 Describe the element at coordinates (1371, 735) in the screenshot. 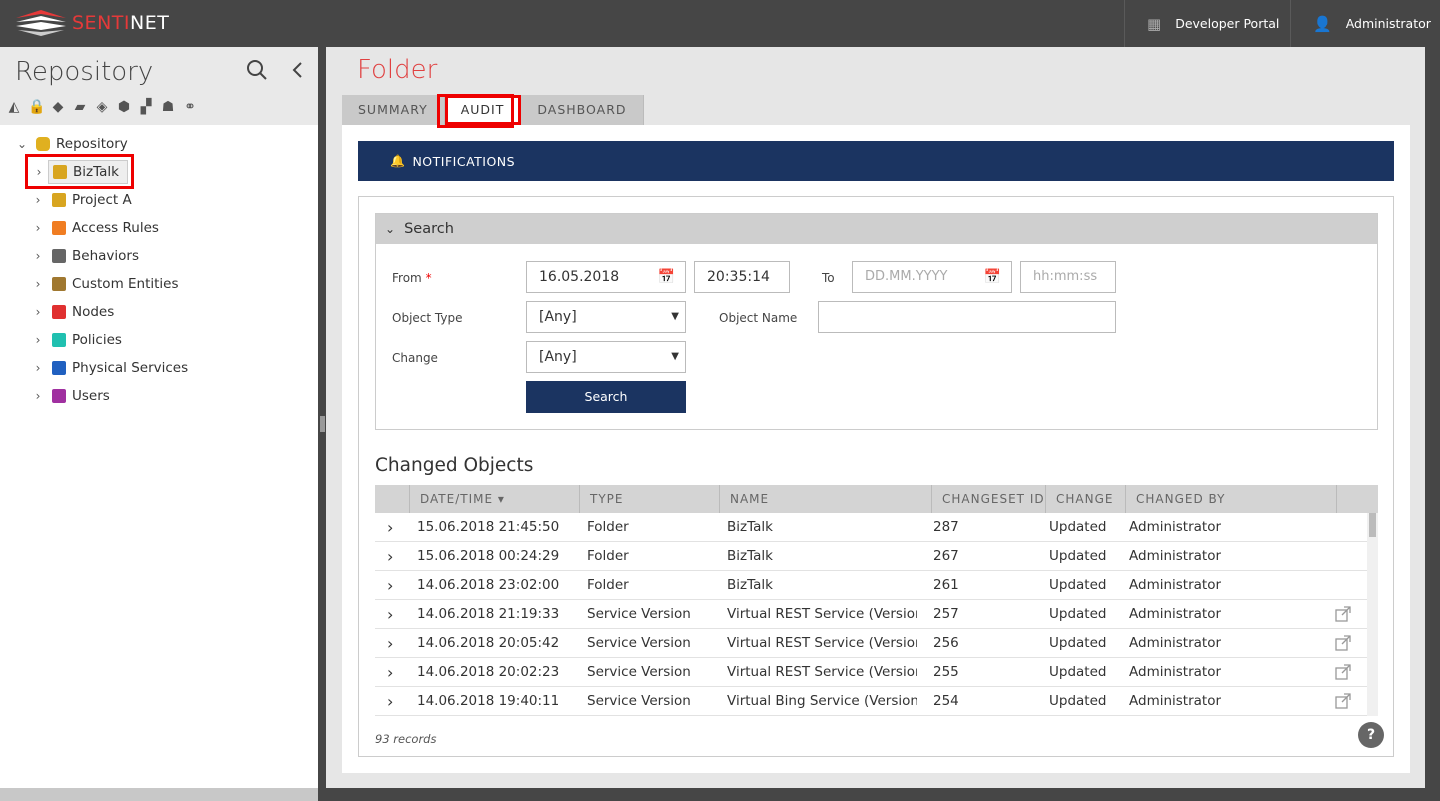

I see `help-button: ?` at that location.